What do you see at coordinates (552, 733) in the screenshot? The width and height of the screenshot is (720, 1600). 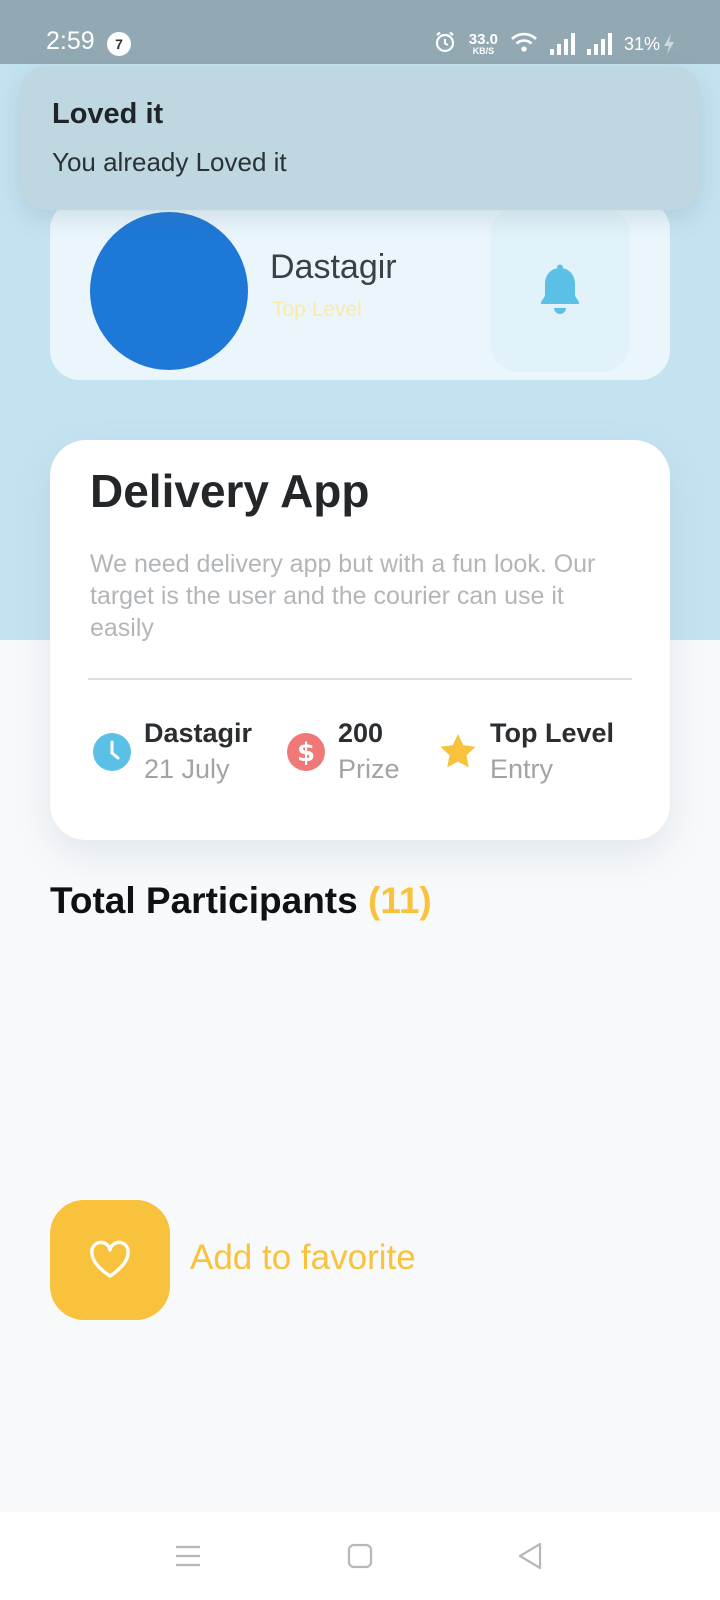 I see `stat-level-main: Top Level` at bounding box center [552, 733].